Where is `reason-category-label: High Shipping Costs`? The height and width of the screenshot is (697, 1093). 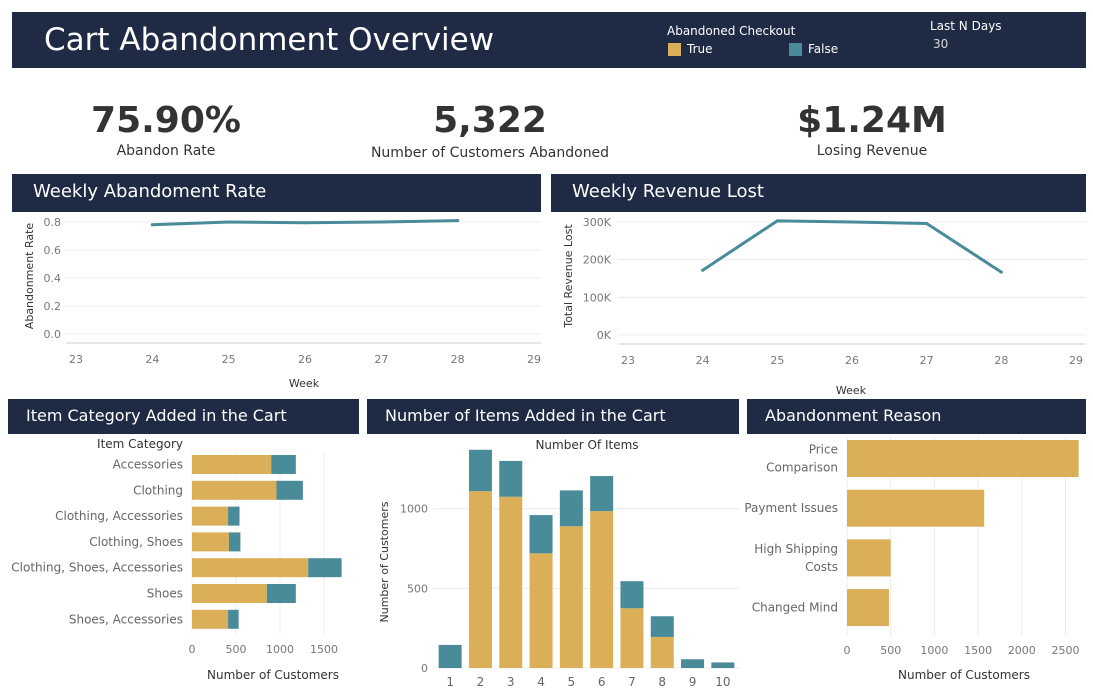 reason-category-label: High Shipping Costs is located at coordinates (796, 558).